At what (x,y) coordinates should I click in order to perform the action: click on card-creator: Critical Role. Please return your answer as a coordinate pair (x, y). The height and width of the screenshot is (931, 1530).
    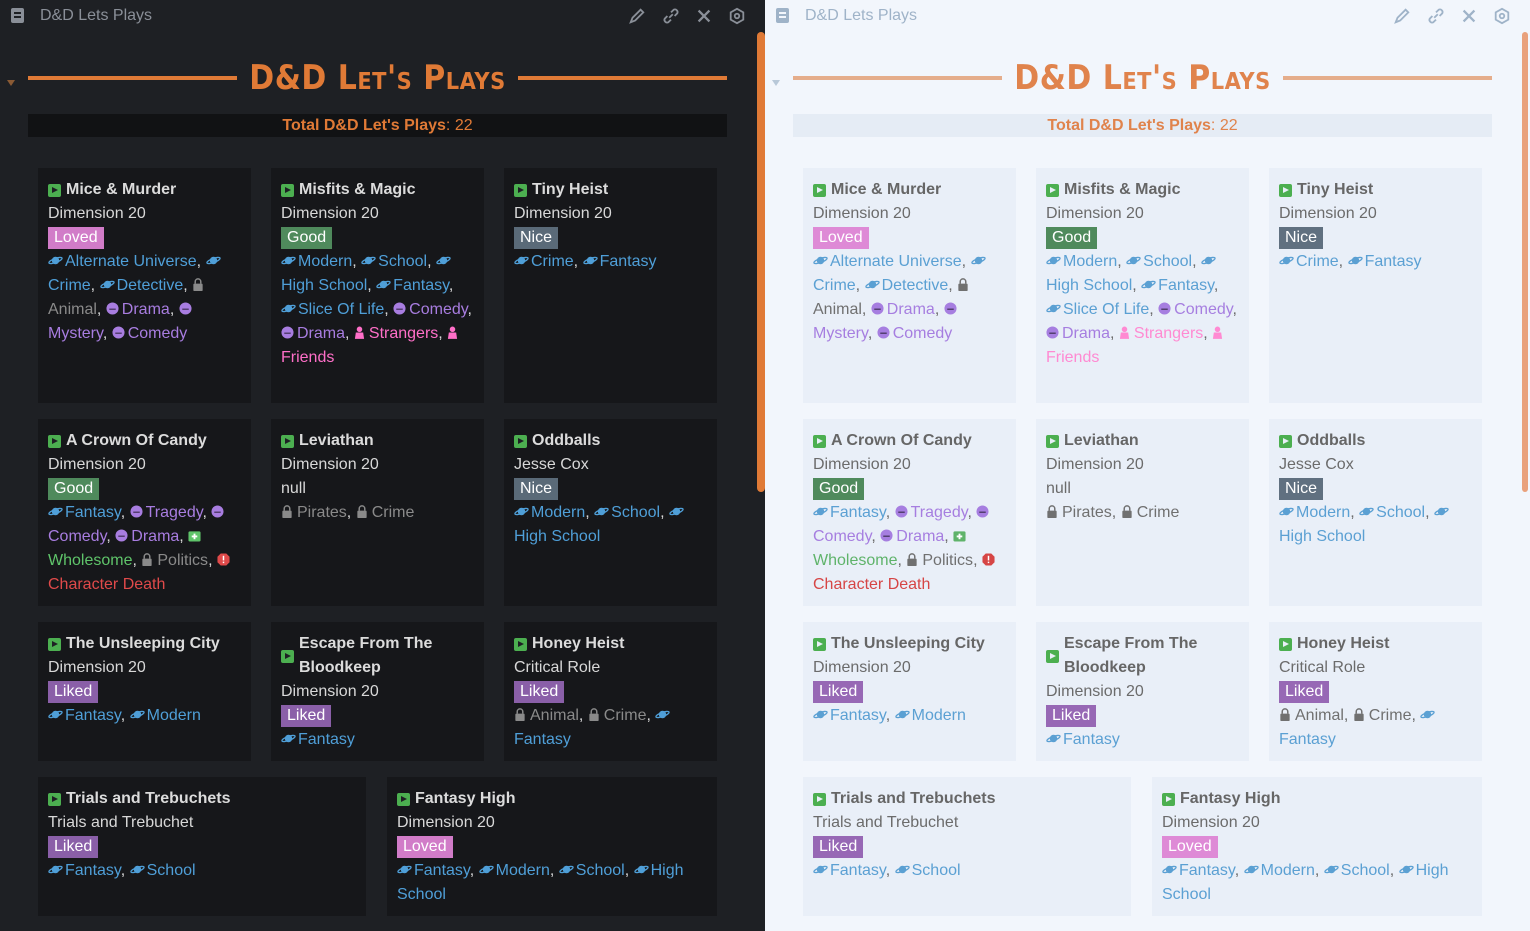
    Looking at the image, I should click on (557, 667).